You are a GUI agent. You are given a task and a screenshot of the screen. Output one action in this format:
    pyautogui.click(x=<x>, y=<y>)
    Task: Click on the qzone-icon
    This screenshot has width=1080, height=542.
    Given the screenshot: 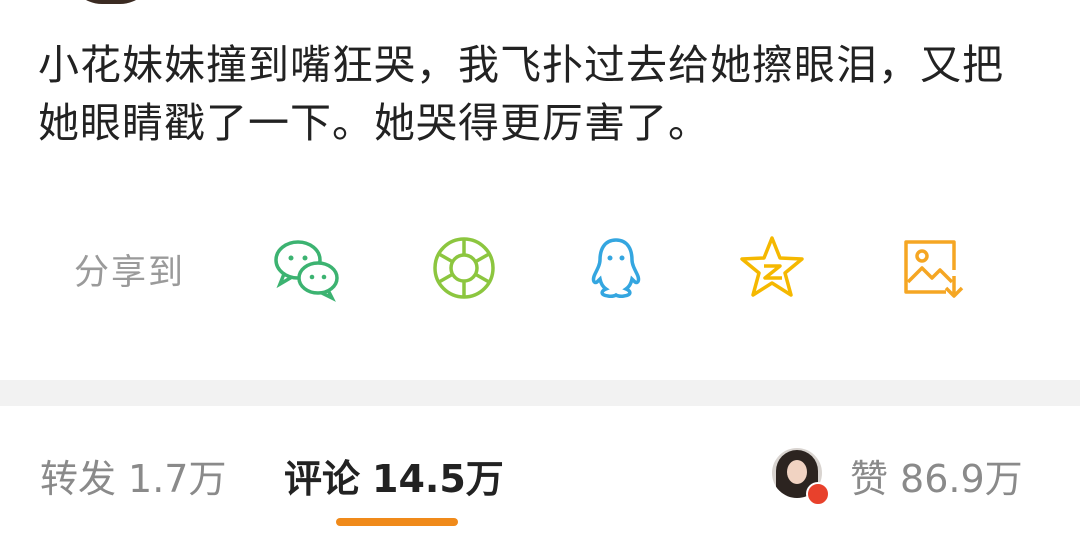 What is the action you would take?
    pyautogui.click(x=772, y=268)
    